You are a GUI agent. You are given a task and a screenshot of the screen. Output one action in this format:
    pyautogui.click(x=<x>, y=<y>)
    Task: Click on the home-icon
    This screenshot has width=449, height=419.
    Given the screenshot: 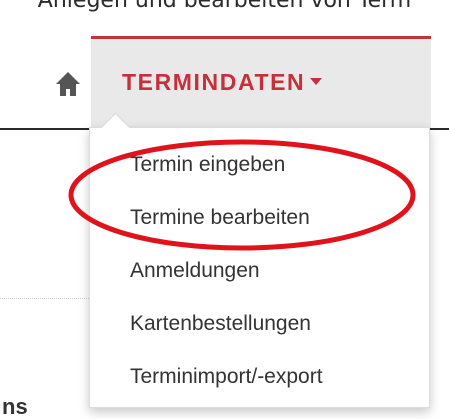 What is the action you would take?
    pyautogui.click(x=68, y=84)
    